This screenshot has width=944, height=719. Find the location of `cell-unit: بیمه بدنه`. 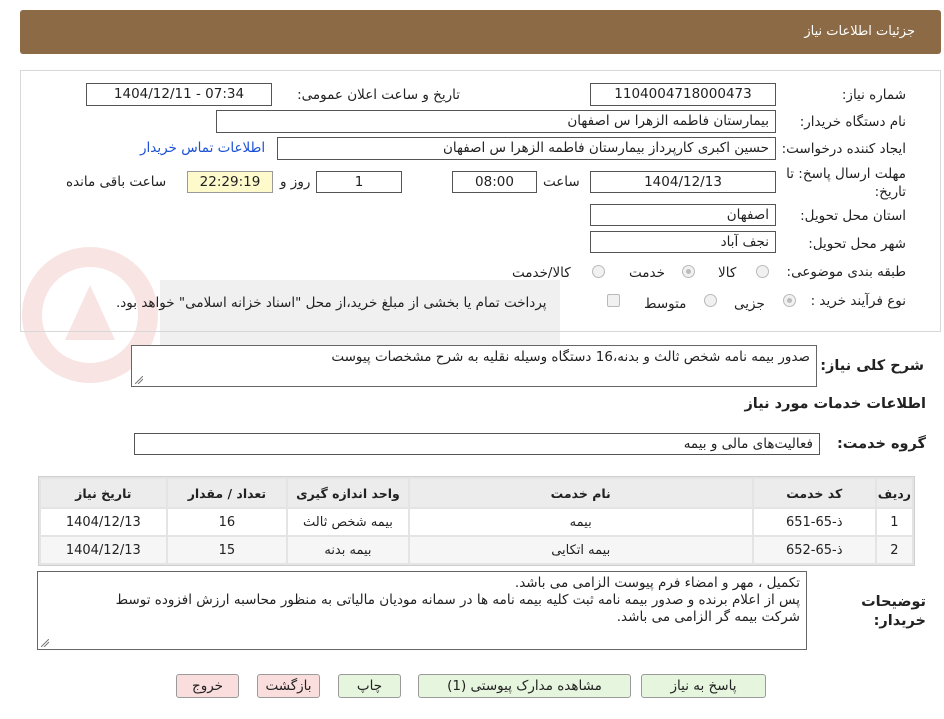

cell-unit: بیمه بدنه is located at coordinates (348, 550).